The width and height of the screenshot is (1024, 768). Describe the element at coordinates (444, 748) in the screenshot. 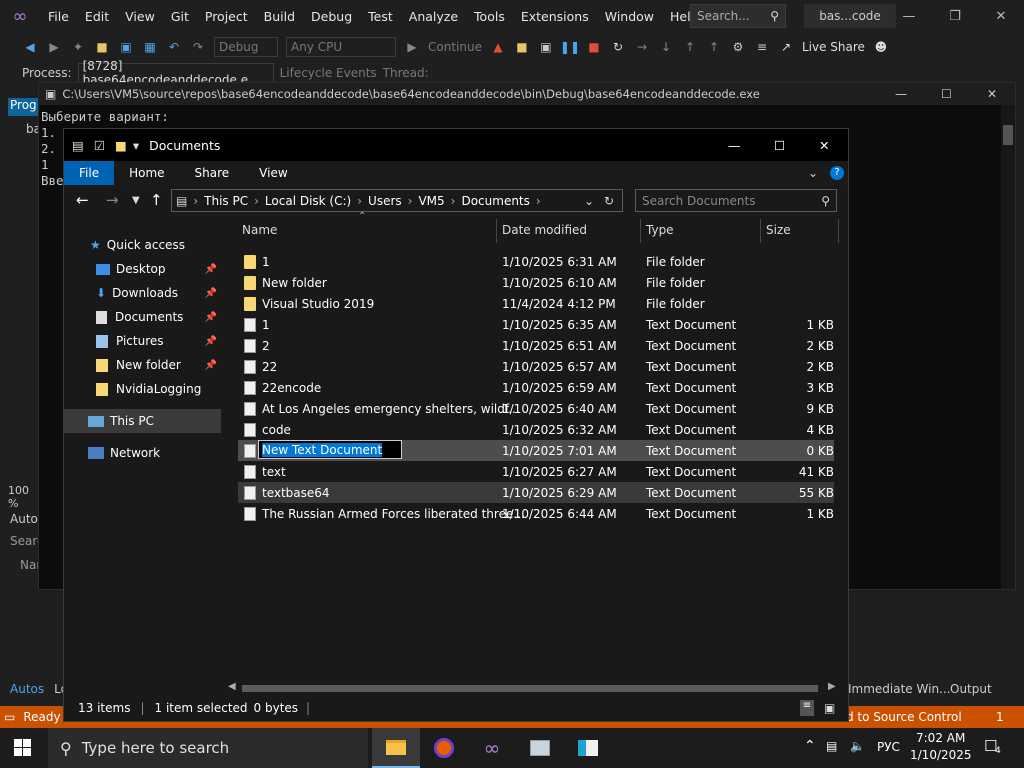

I see `taskbar-firefox` at that location.